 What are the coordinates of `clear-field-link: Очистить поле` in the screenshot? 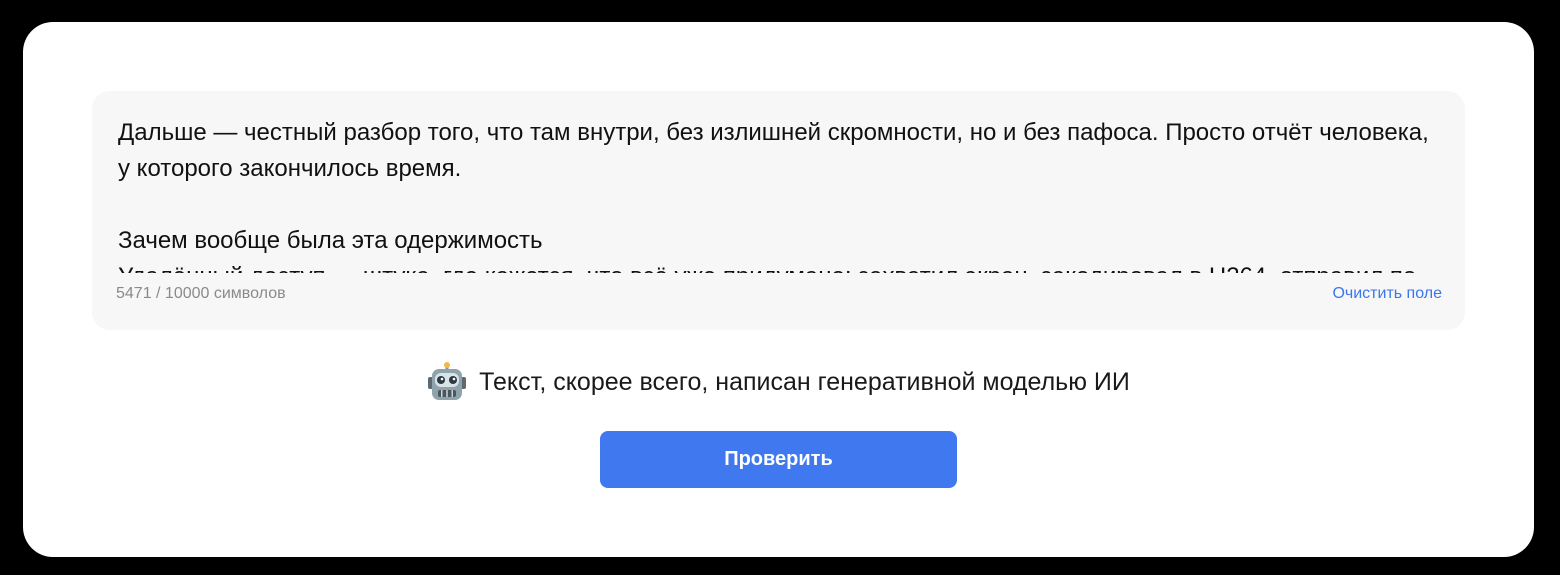 It's located at (1387, 294).